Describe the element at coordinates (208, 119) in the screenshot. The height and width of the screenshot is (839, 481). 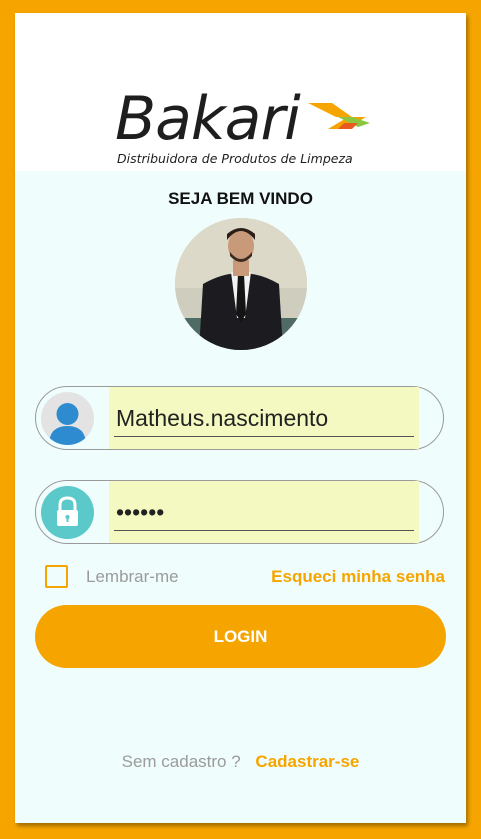
I see `brand-logo-text: Bakari` at that location.